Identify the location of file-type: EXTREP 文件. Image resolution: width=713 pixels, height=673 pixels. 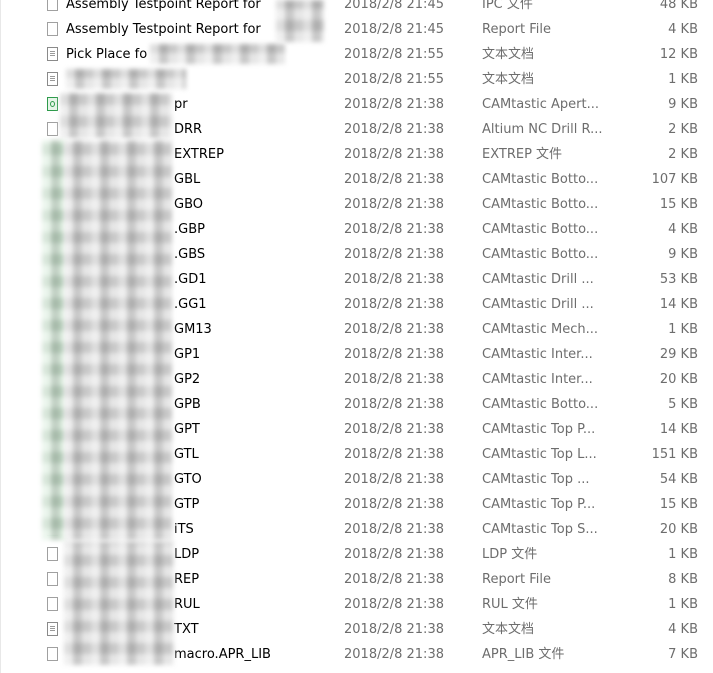
(522, 154).